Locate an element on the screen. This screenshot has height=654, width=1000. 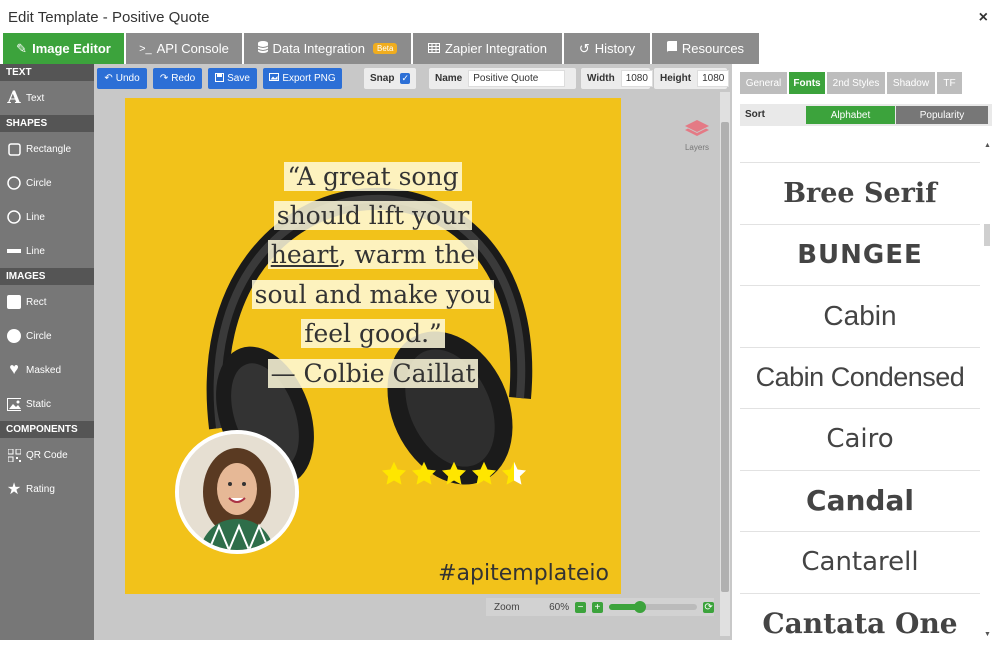
font-item: Candal is located at coordinates (860, 501).